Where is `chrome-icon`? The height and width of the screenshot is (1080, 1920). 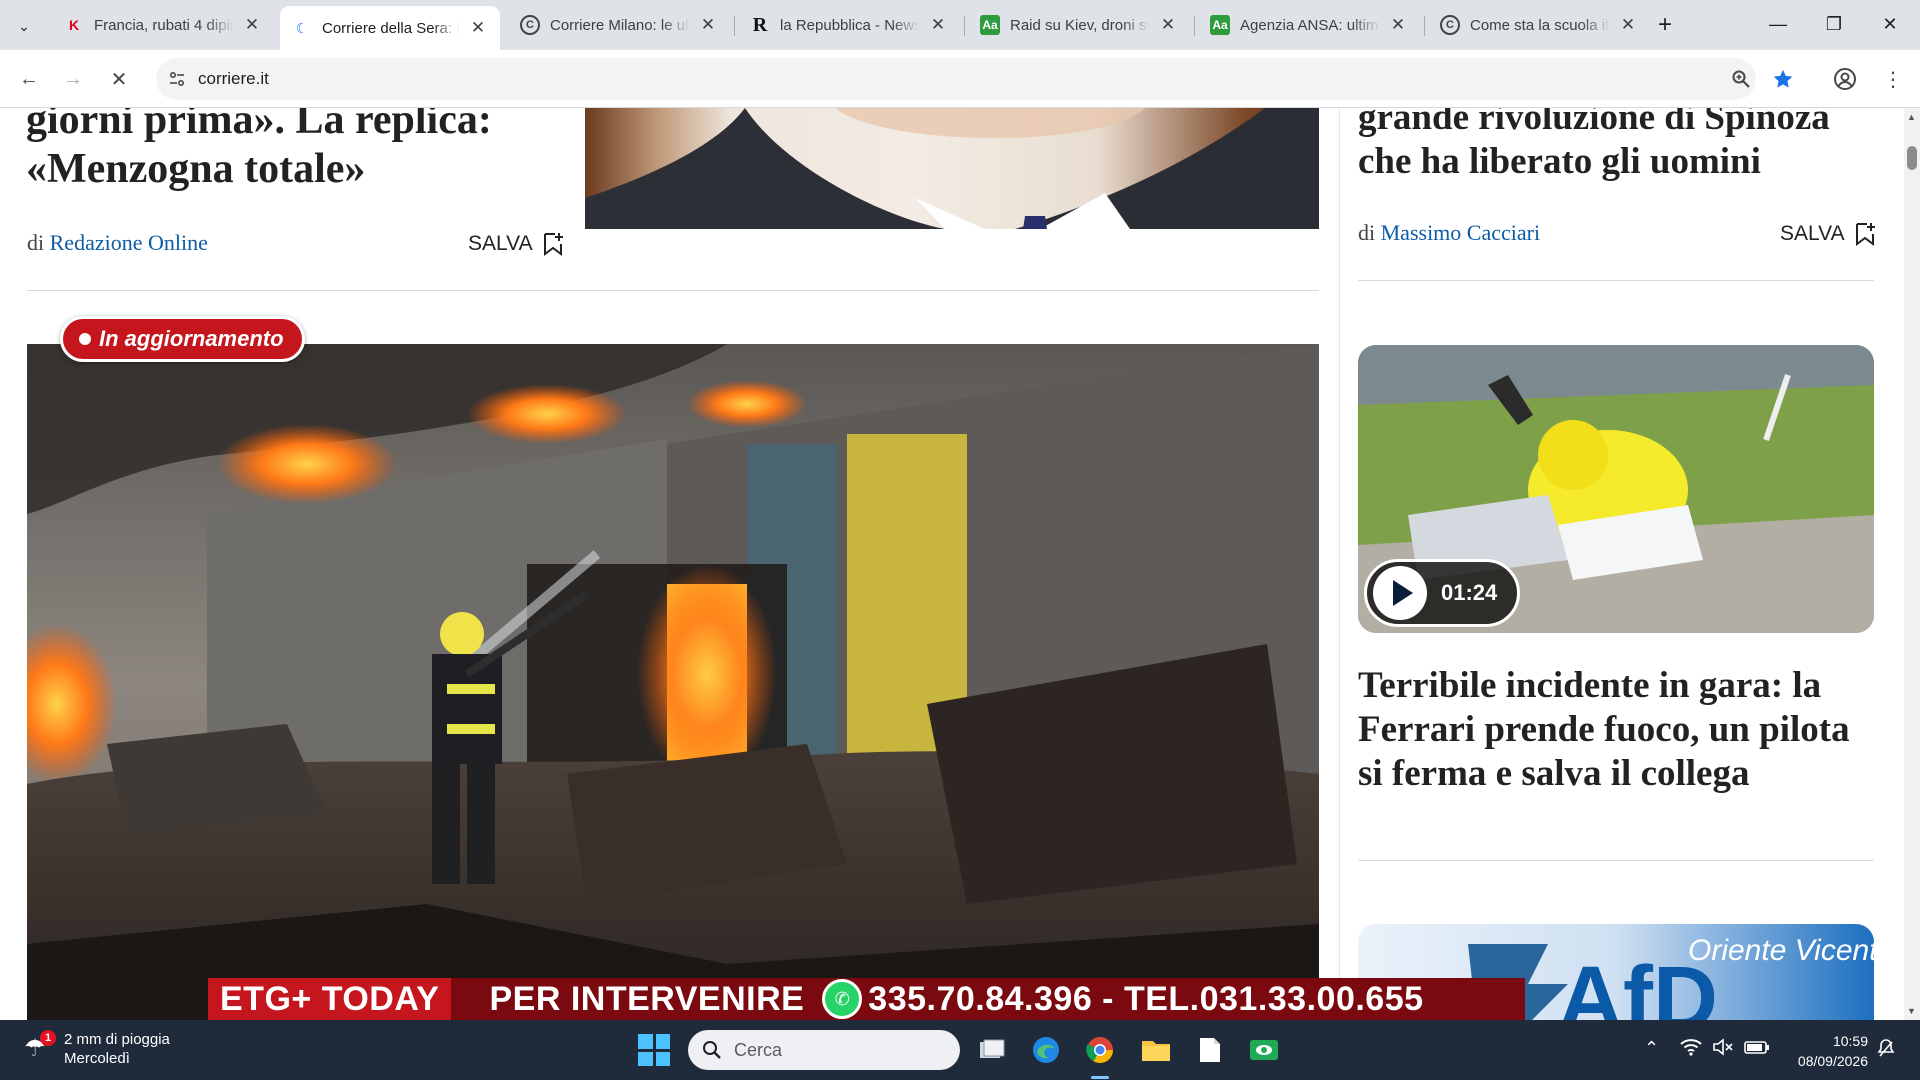 chrome-icon is located at coordinates (1100, 1050).